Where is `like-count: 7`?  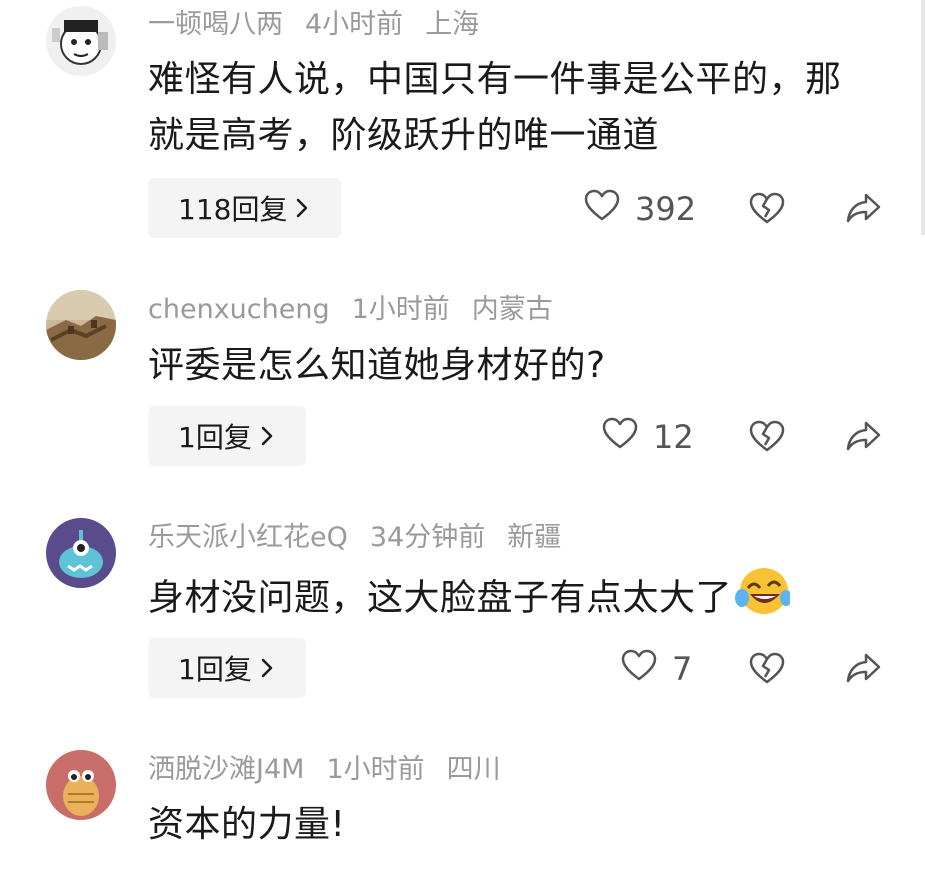 like-count: 7 is located at coordinates (682, 669).